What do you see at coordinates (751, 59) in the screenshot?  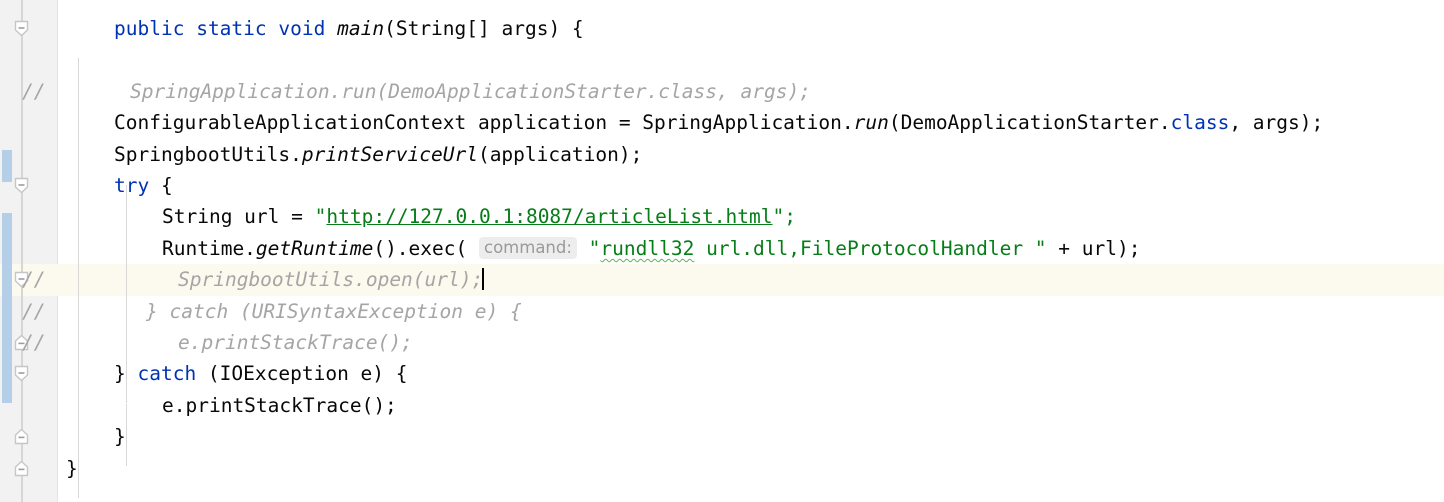 I see `code-line` at bounding box center [751, 59].